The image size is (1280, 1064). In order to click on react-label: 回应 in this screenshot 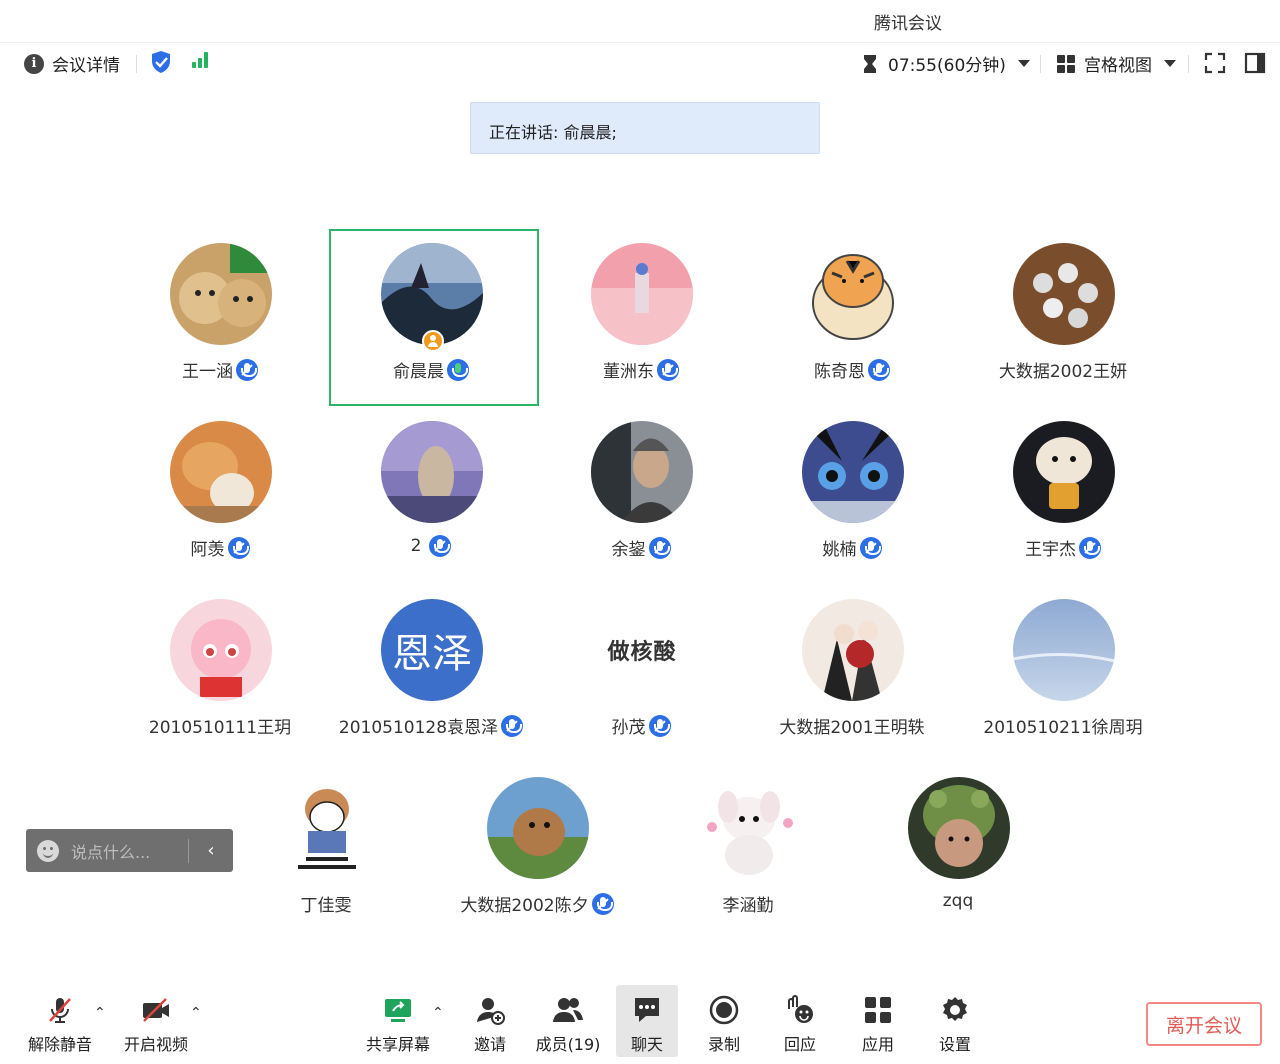, I will do `click(799, 1044)`.